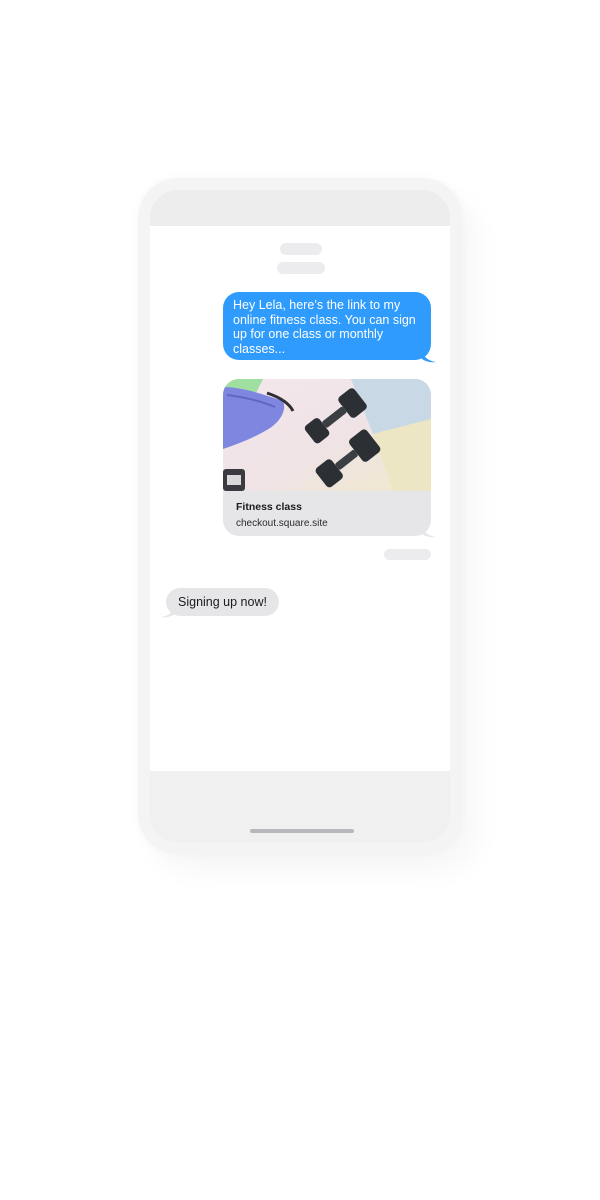  What do you see at coordinates (429, 532) in the screenshot?
I see `link-preview-tail` at bounding box center [429, 532].